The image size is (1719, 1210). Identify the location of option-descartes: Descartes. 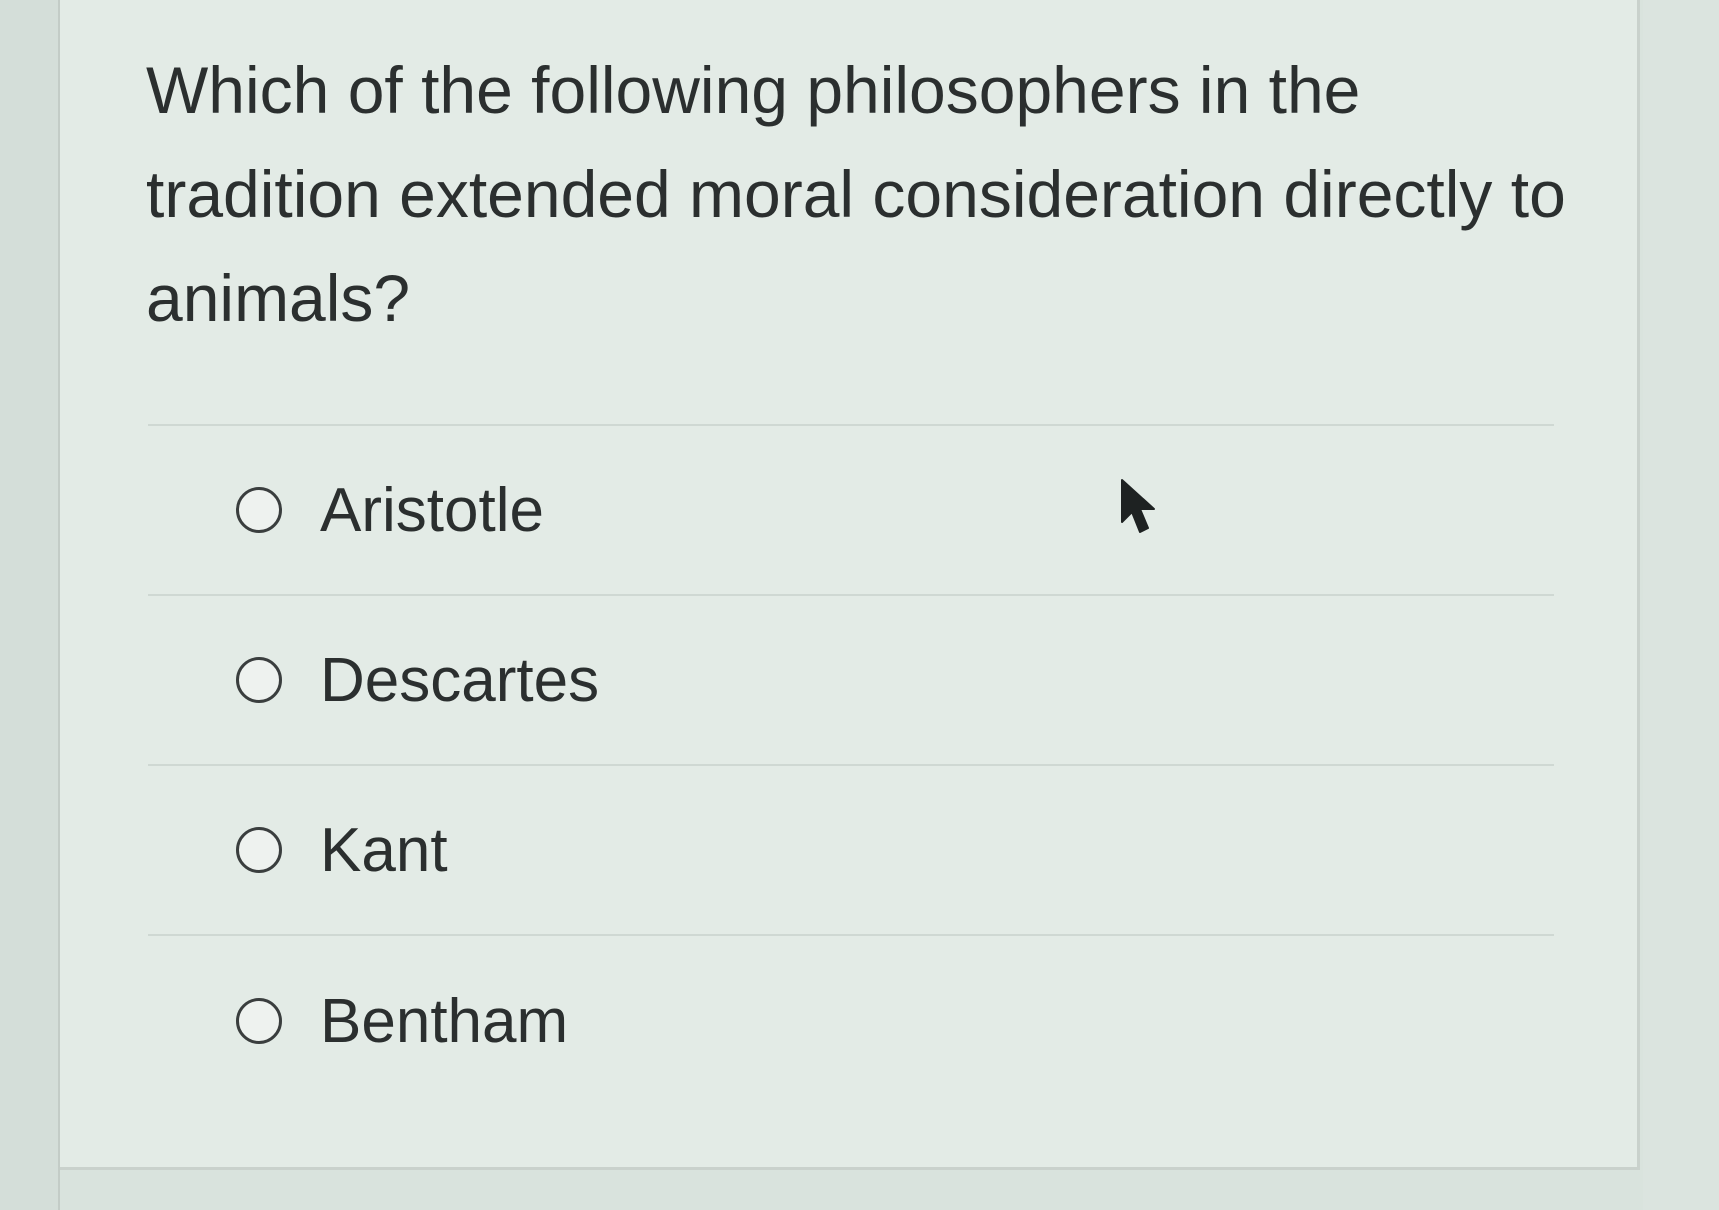
(851, 681).